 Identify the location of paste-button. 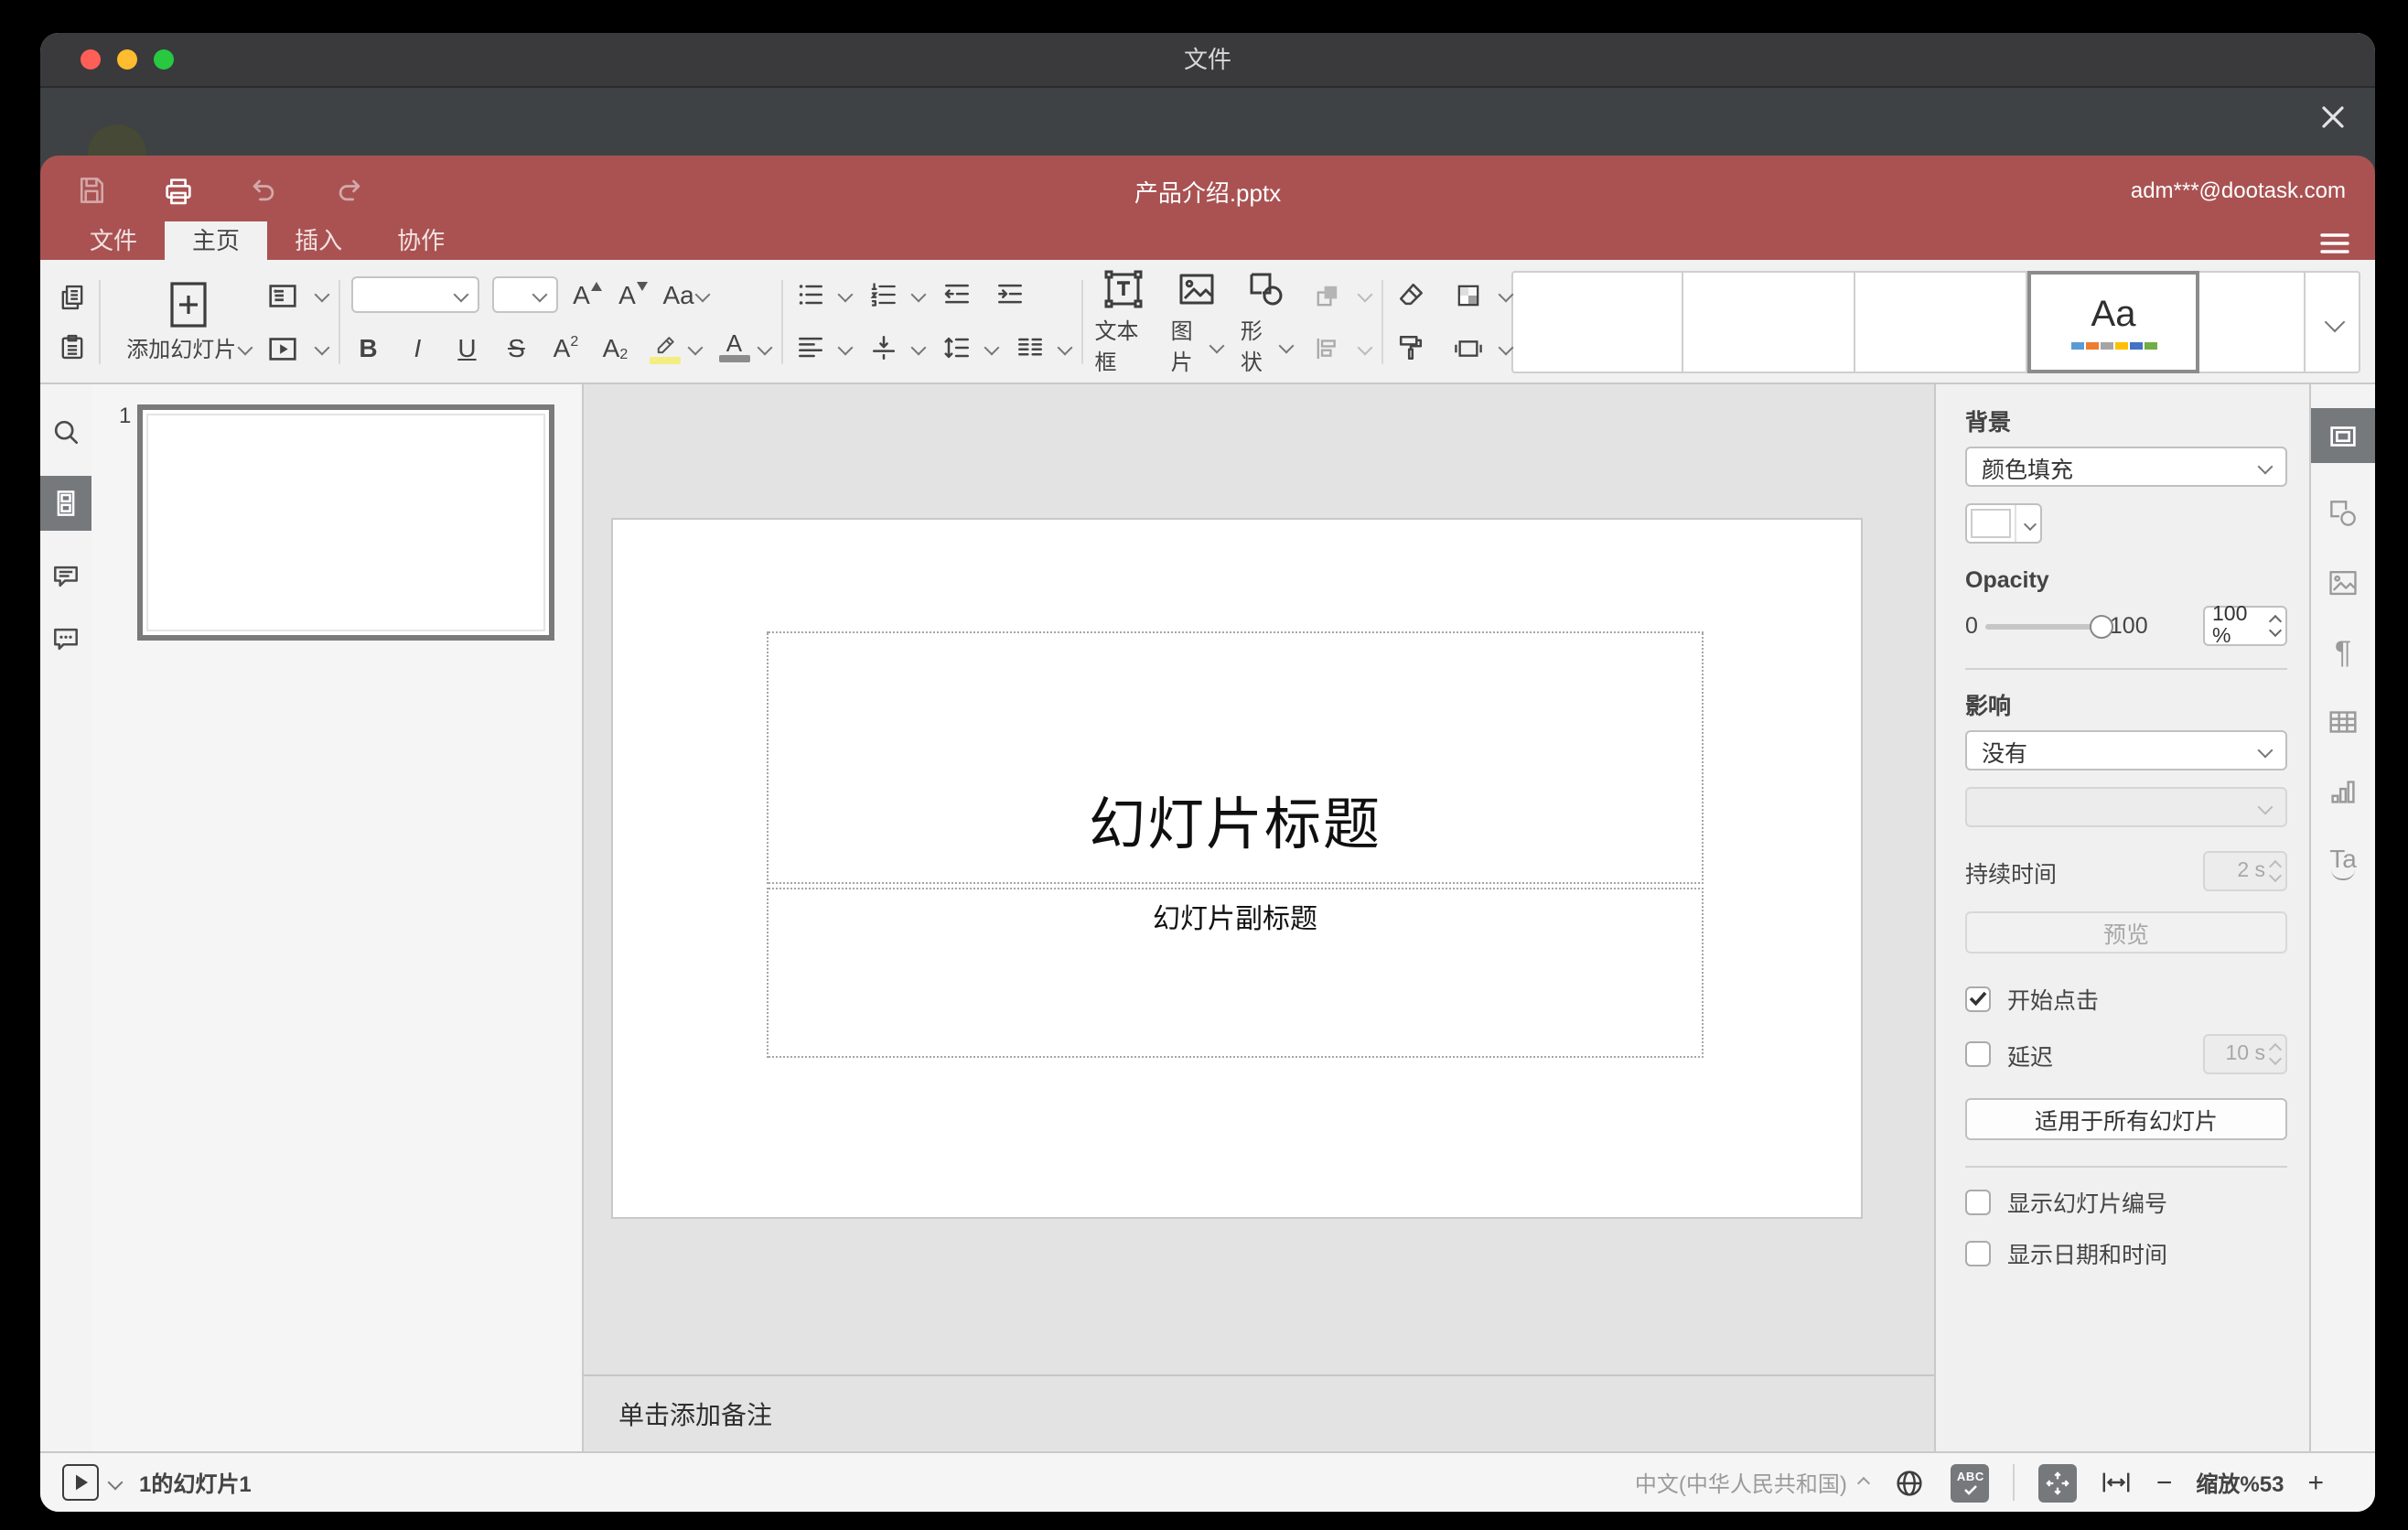
(71, 346).